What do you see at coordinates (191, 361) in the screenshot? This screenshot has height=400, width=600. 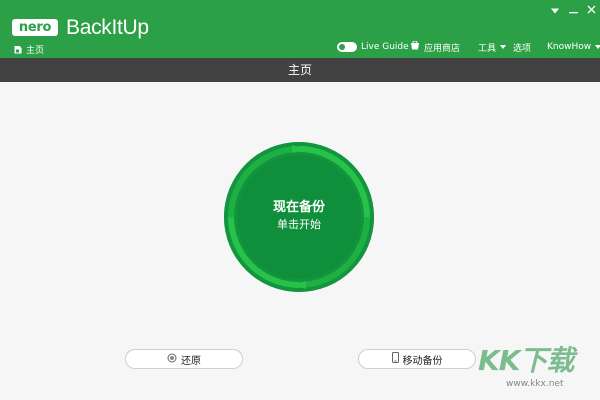 I see `restore-label: 还原` at bounding box center [191, 361].